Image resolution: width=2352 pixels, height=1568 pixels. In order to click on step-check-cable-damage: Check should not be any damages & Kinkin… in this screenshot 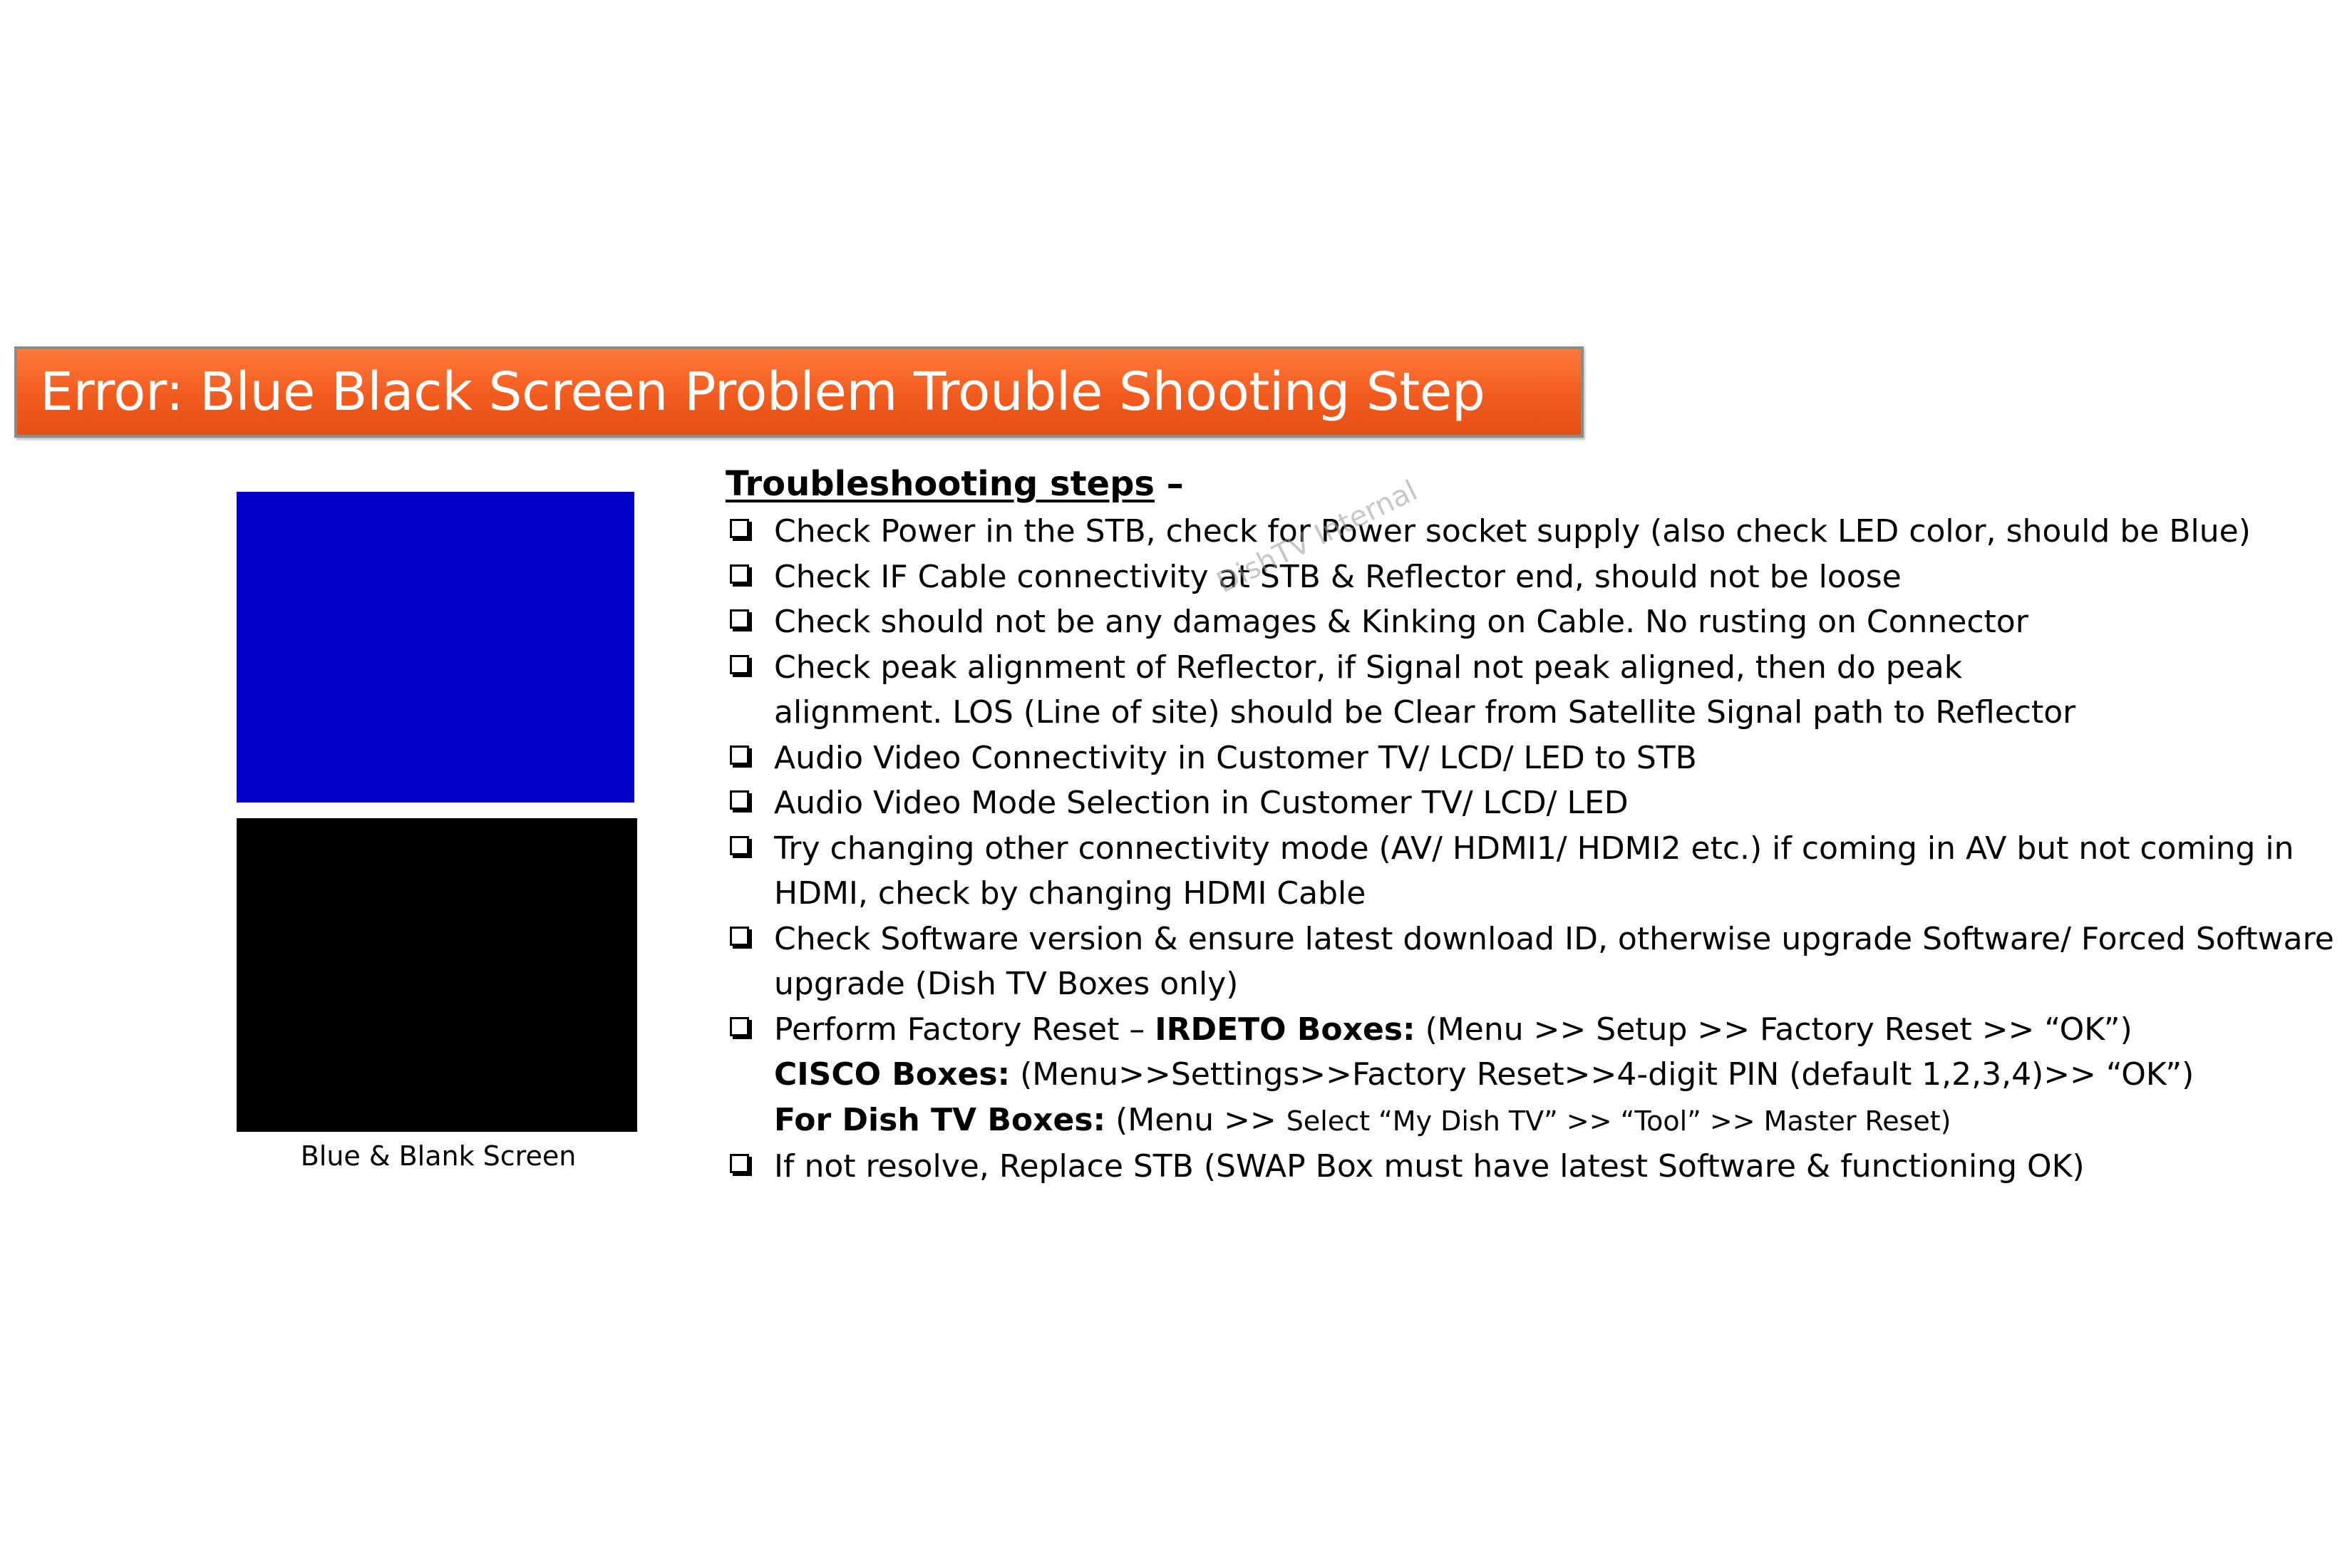, I will do `click(1530, 622)`.